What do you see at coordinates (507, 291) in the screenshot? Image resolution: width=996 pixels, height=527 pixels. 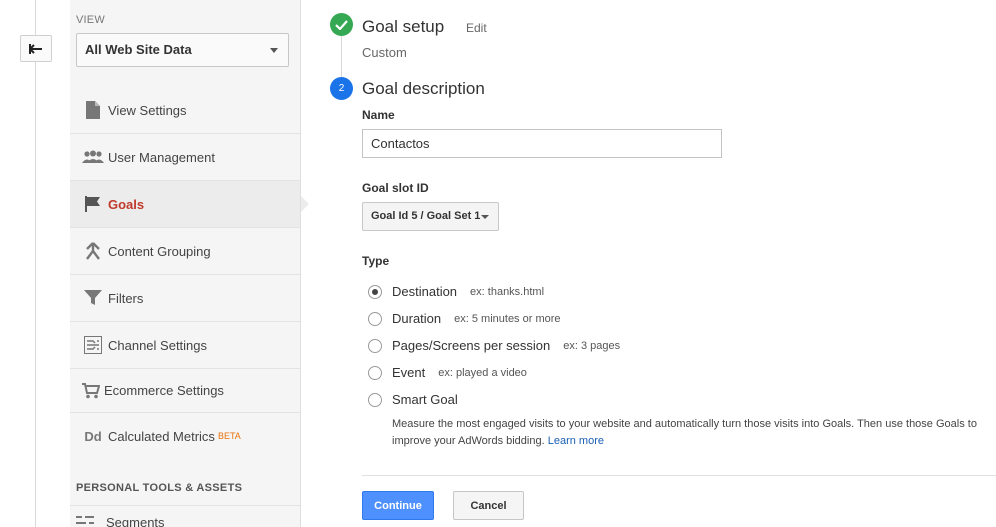 I see `type-option-example: ex: thanks.html` at bounding box center [507, 291].